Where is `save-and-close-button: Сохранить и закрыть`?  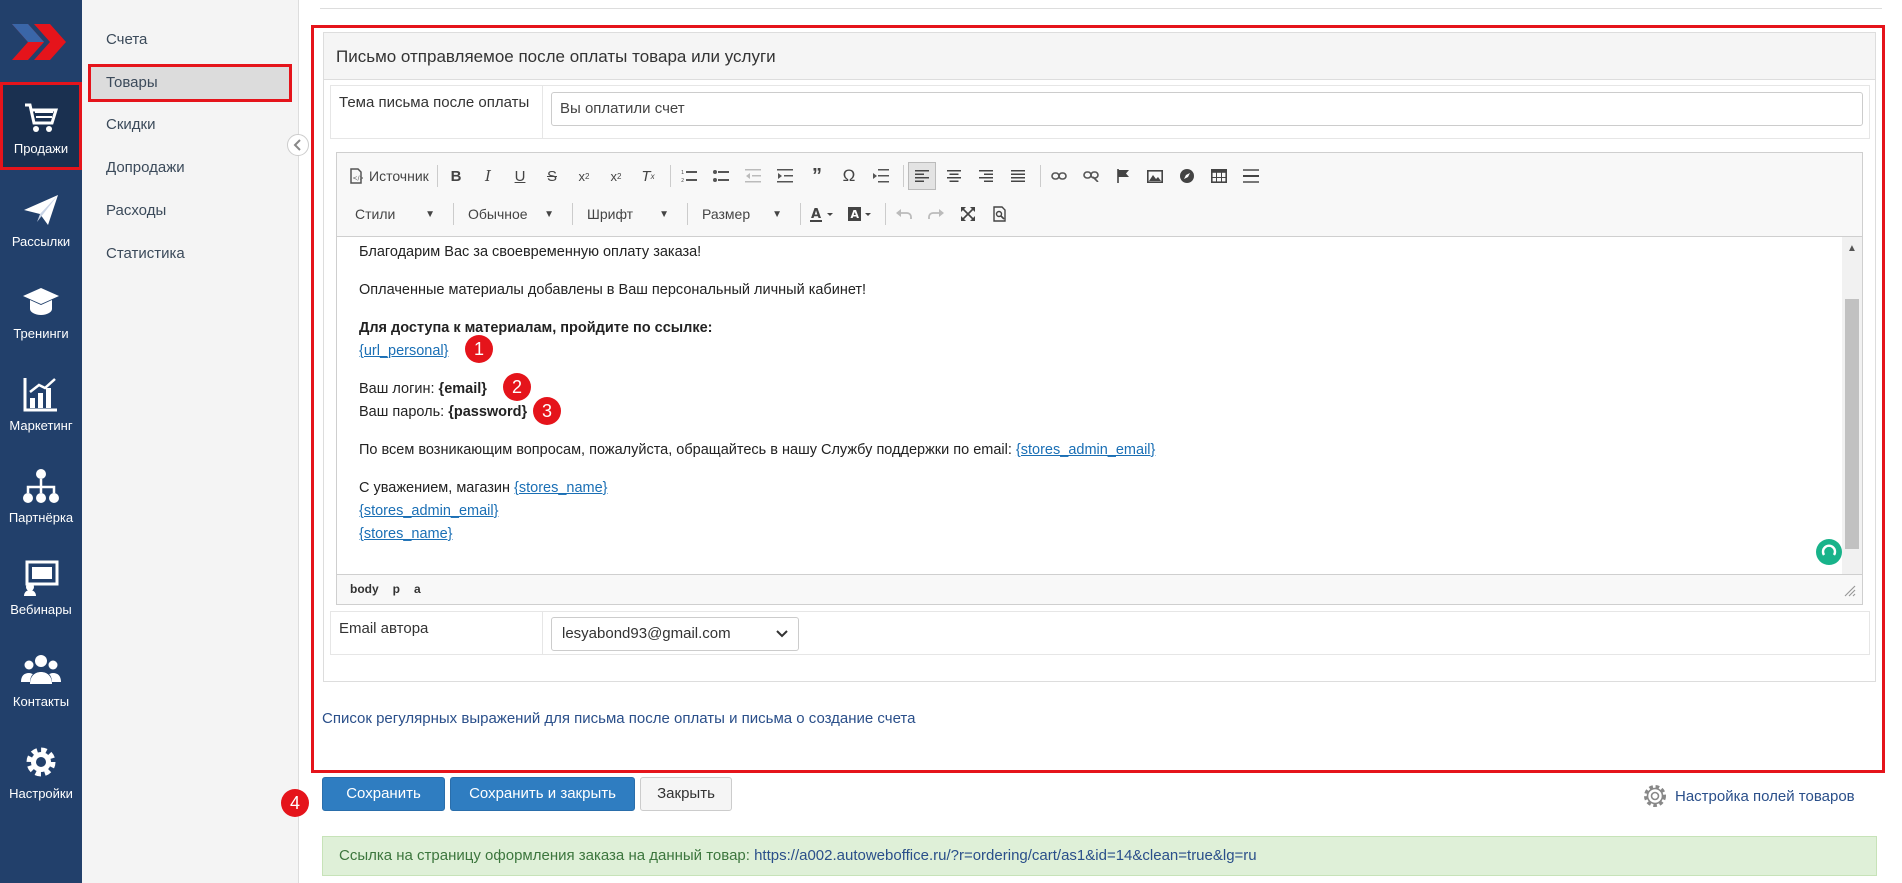
save-and-close-button: Сохранить и закрыть is located at coordinates (542, 794).